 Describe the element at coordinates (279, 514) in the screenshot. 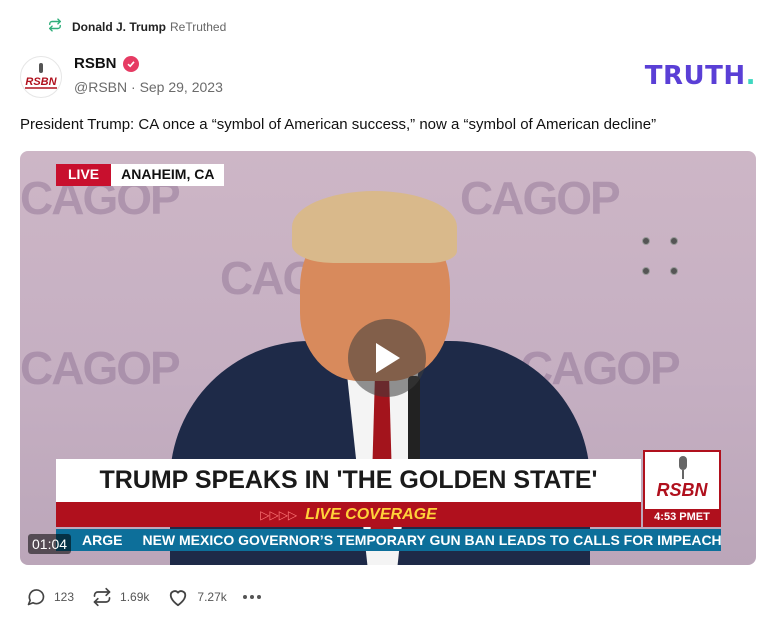

I see `coverage-arrows: ▷▷▷▷` at that location.